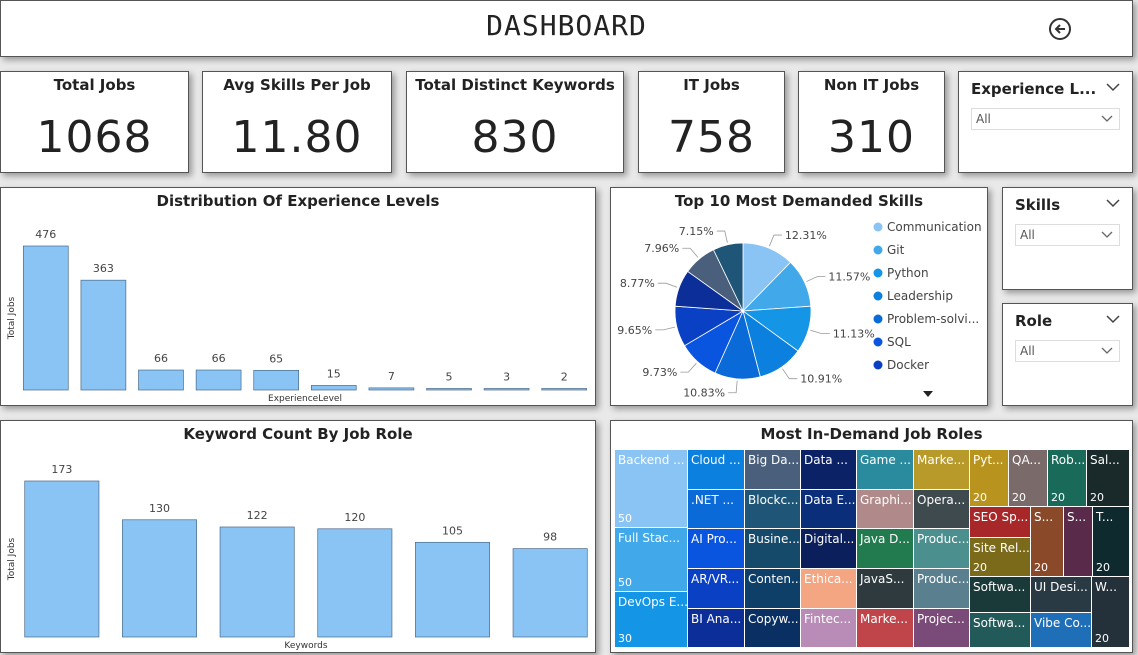 This screenshot has height=655, width=1138. I want to click on role-dropdown: All, so click(1067, 351).